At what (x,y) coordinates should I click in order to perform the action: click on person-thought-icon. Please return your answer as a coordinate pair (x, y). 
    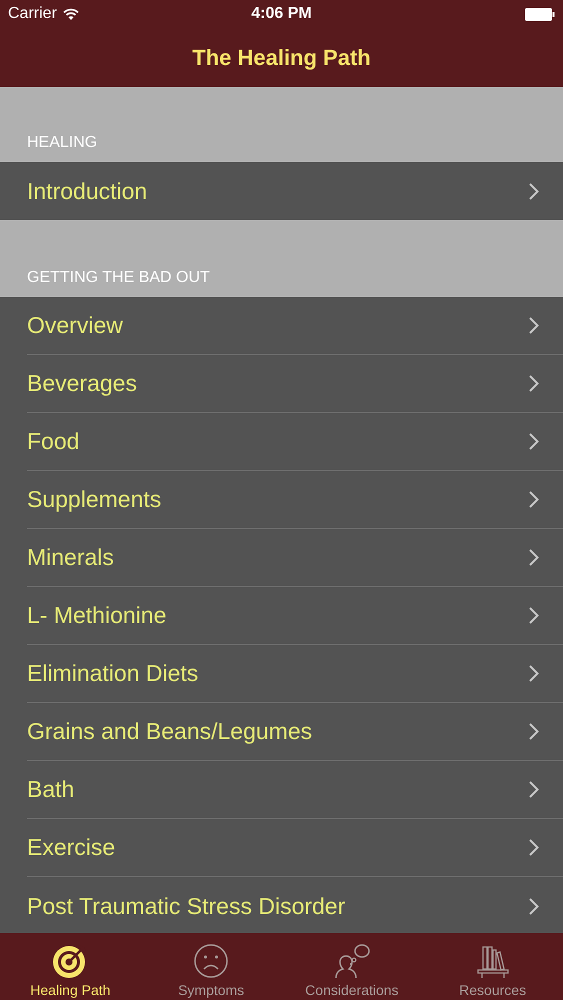
    Looking at the image, I should click on (351, 961).